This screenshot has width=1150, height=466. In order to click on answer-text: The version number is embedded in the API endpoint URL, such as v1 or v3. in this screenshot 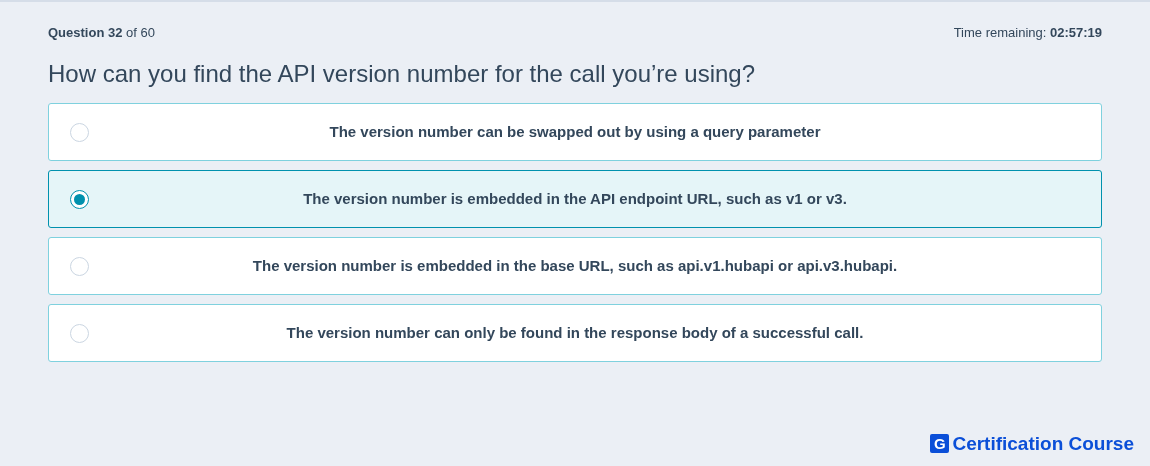, I will do `click(575, 198)`.